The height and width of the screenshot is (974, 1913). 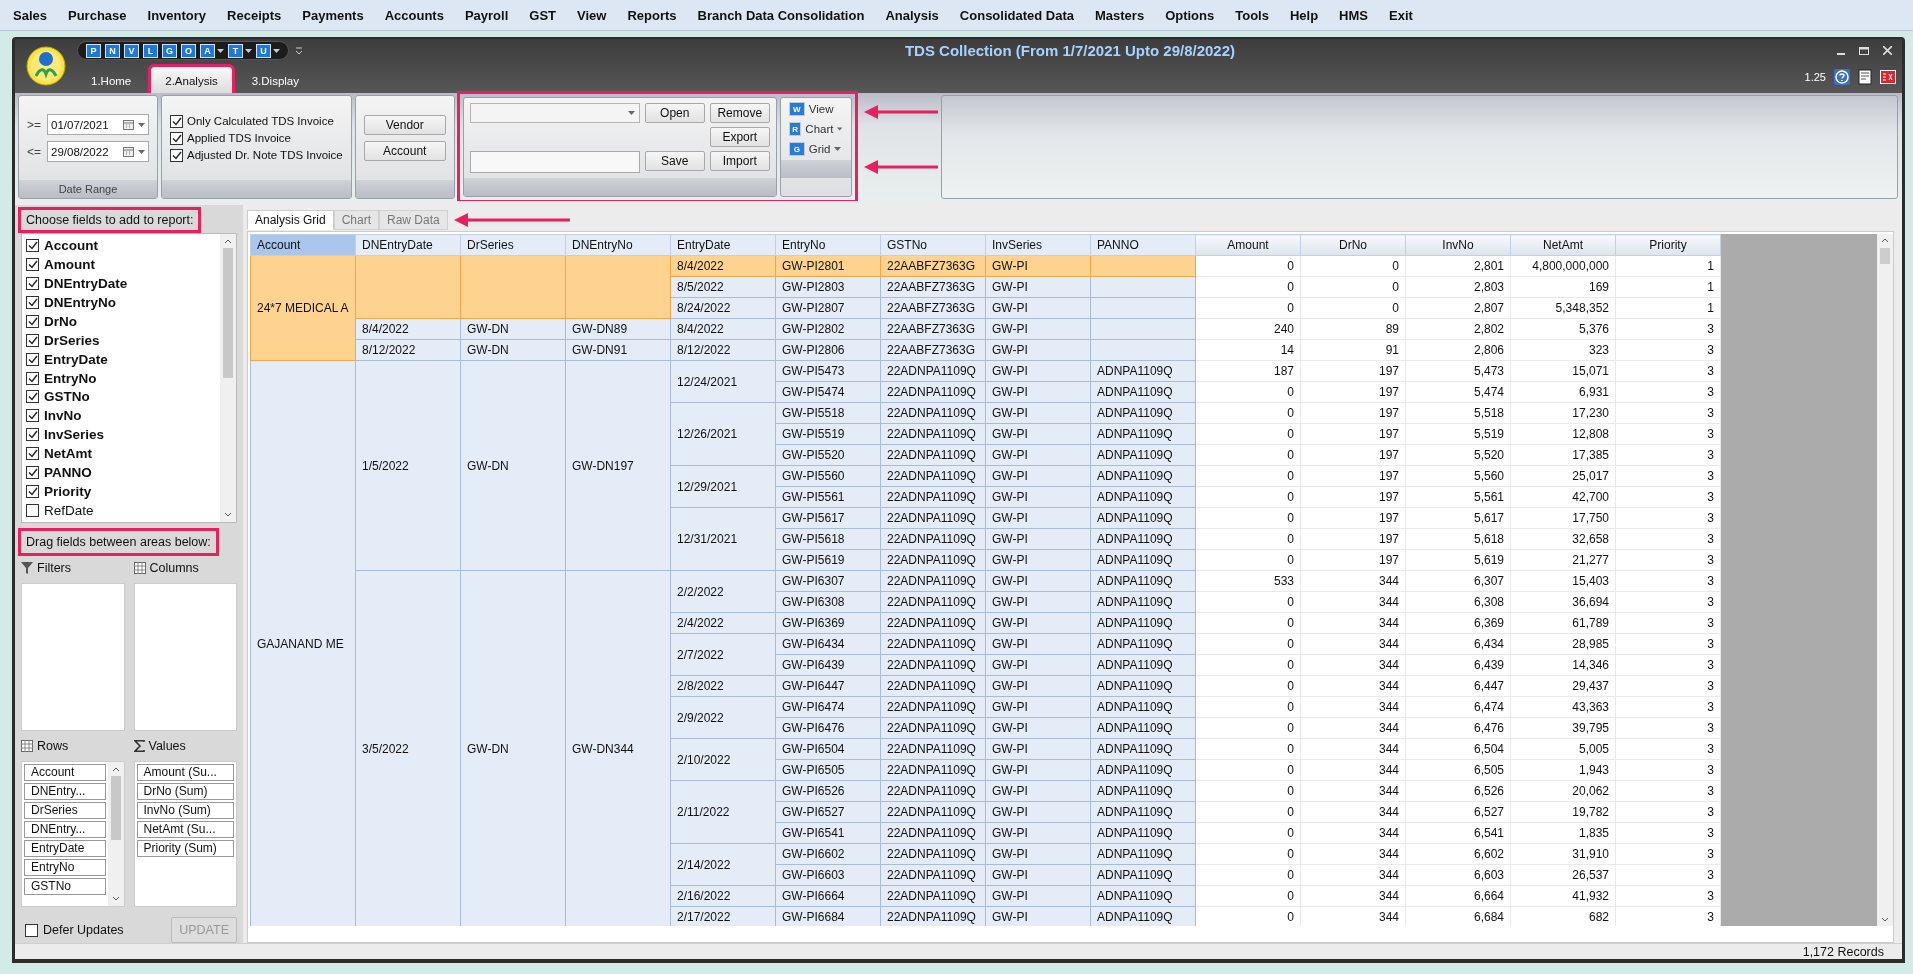 What do you see at coordinates (1401, 15) in the screenshot?
I see `menu-item: Exit` at bounding box center [1401, 15].